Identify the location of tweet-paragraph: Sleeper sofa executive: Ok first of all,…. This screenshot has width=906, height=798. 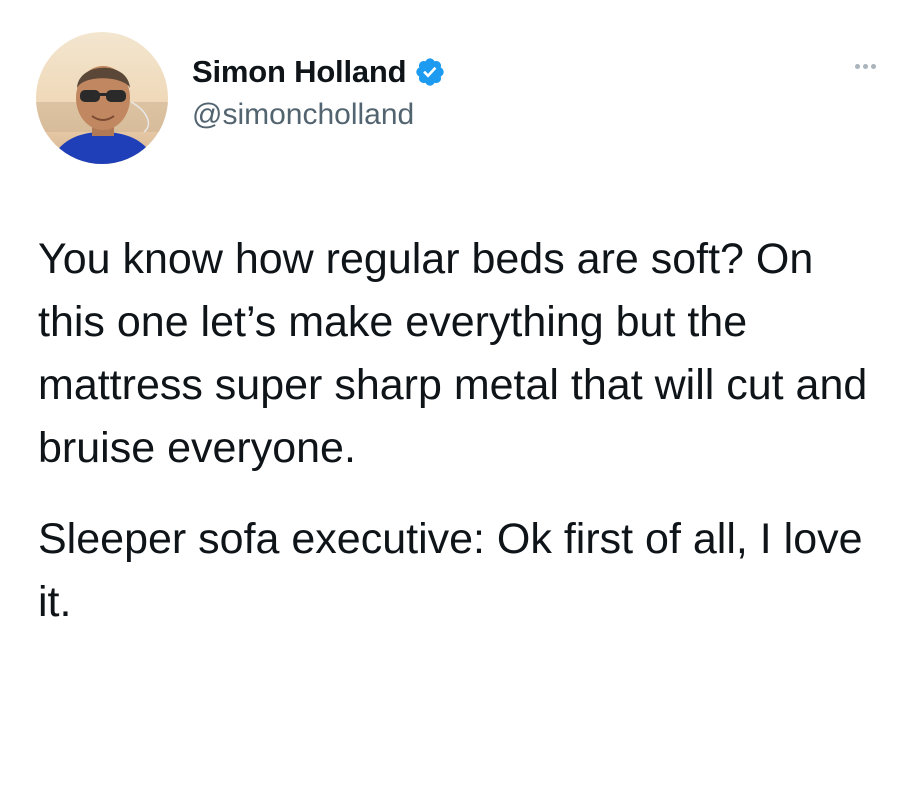
(450, 570).